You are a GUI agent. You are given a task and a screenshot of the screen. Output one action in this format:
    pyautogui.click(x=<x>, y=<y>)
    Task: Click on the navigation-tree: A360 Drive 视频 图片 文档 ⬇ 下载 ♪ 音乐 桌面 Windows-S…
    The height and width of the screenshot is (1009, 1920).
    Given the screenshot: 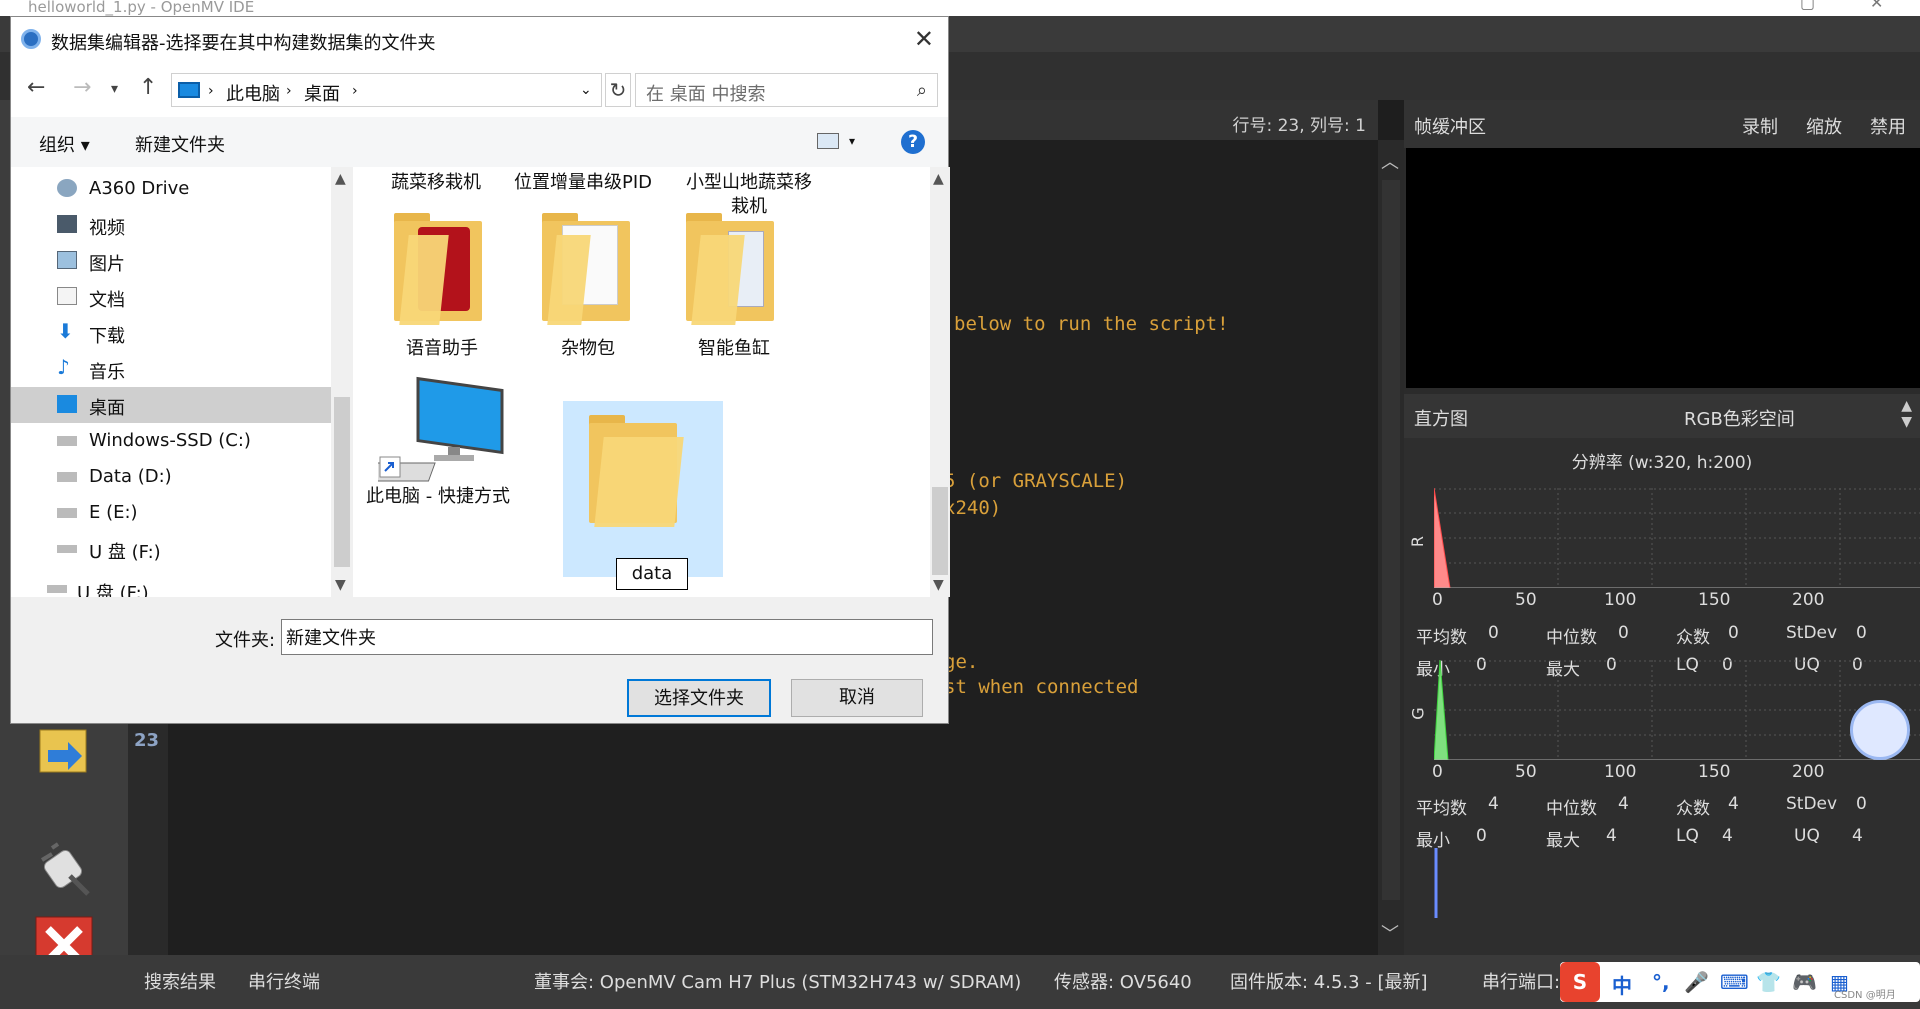 What is the action you would take?
    pyautogui.click(x=183, y=385)
    